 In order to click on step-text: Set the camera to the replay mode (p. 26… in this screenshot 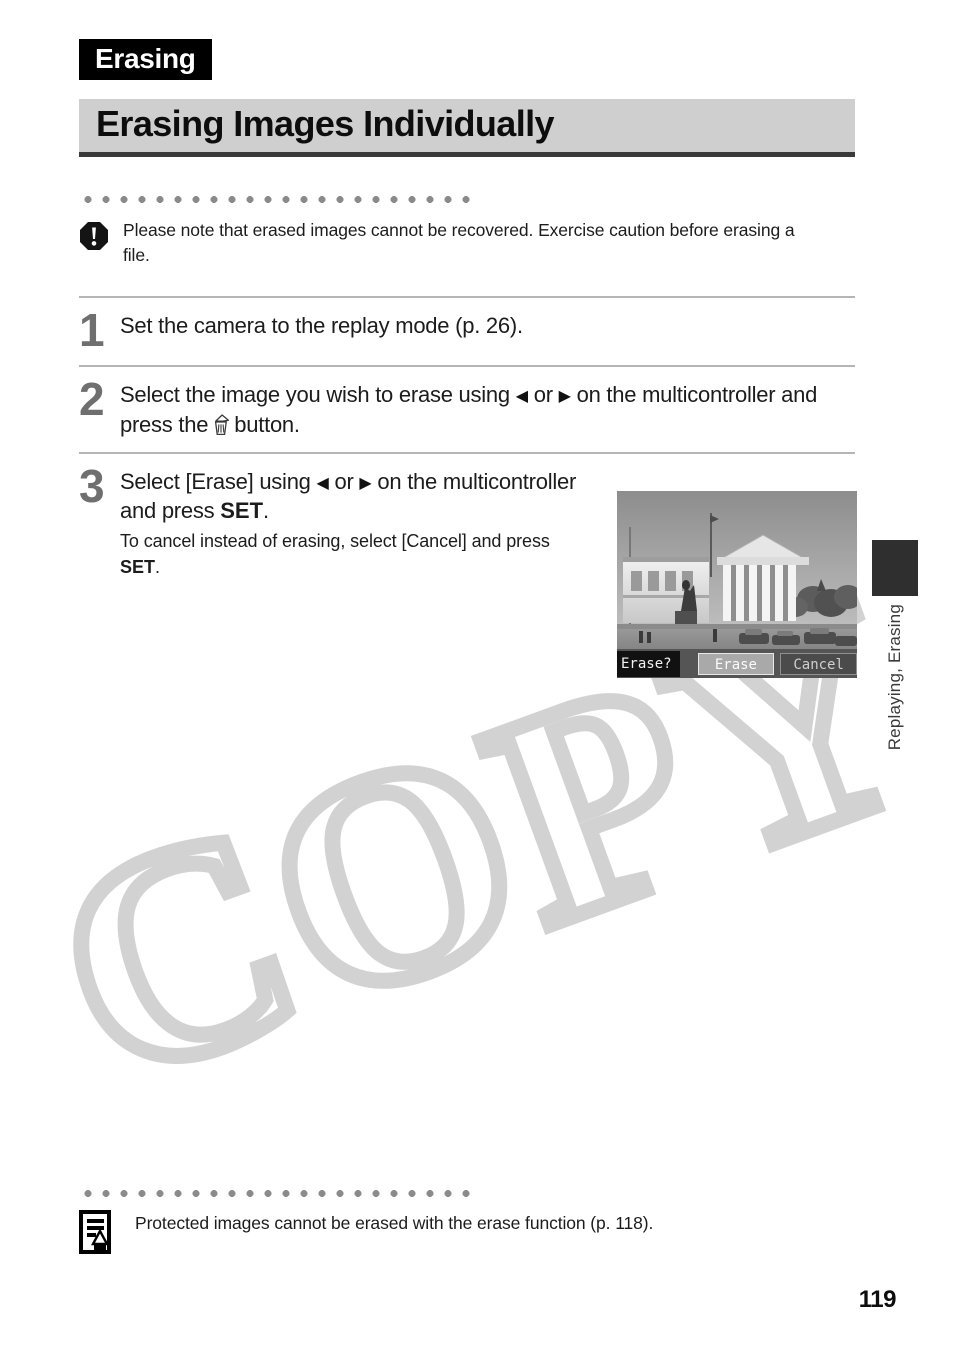, I will do `click(487, 326)`.